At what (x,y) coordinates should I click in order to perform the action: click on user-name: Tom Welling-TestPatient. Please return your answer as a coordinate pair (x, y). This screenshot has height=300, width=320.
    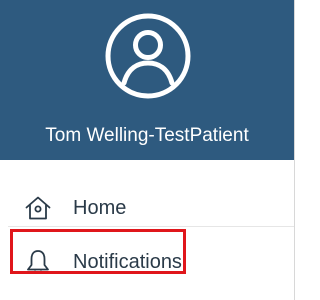
    Looking at the image, I should click on (147, 135).